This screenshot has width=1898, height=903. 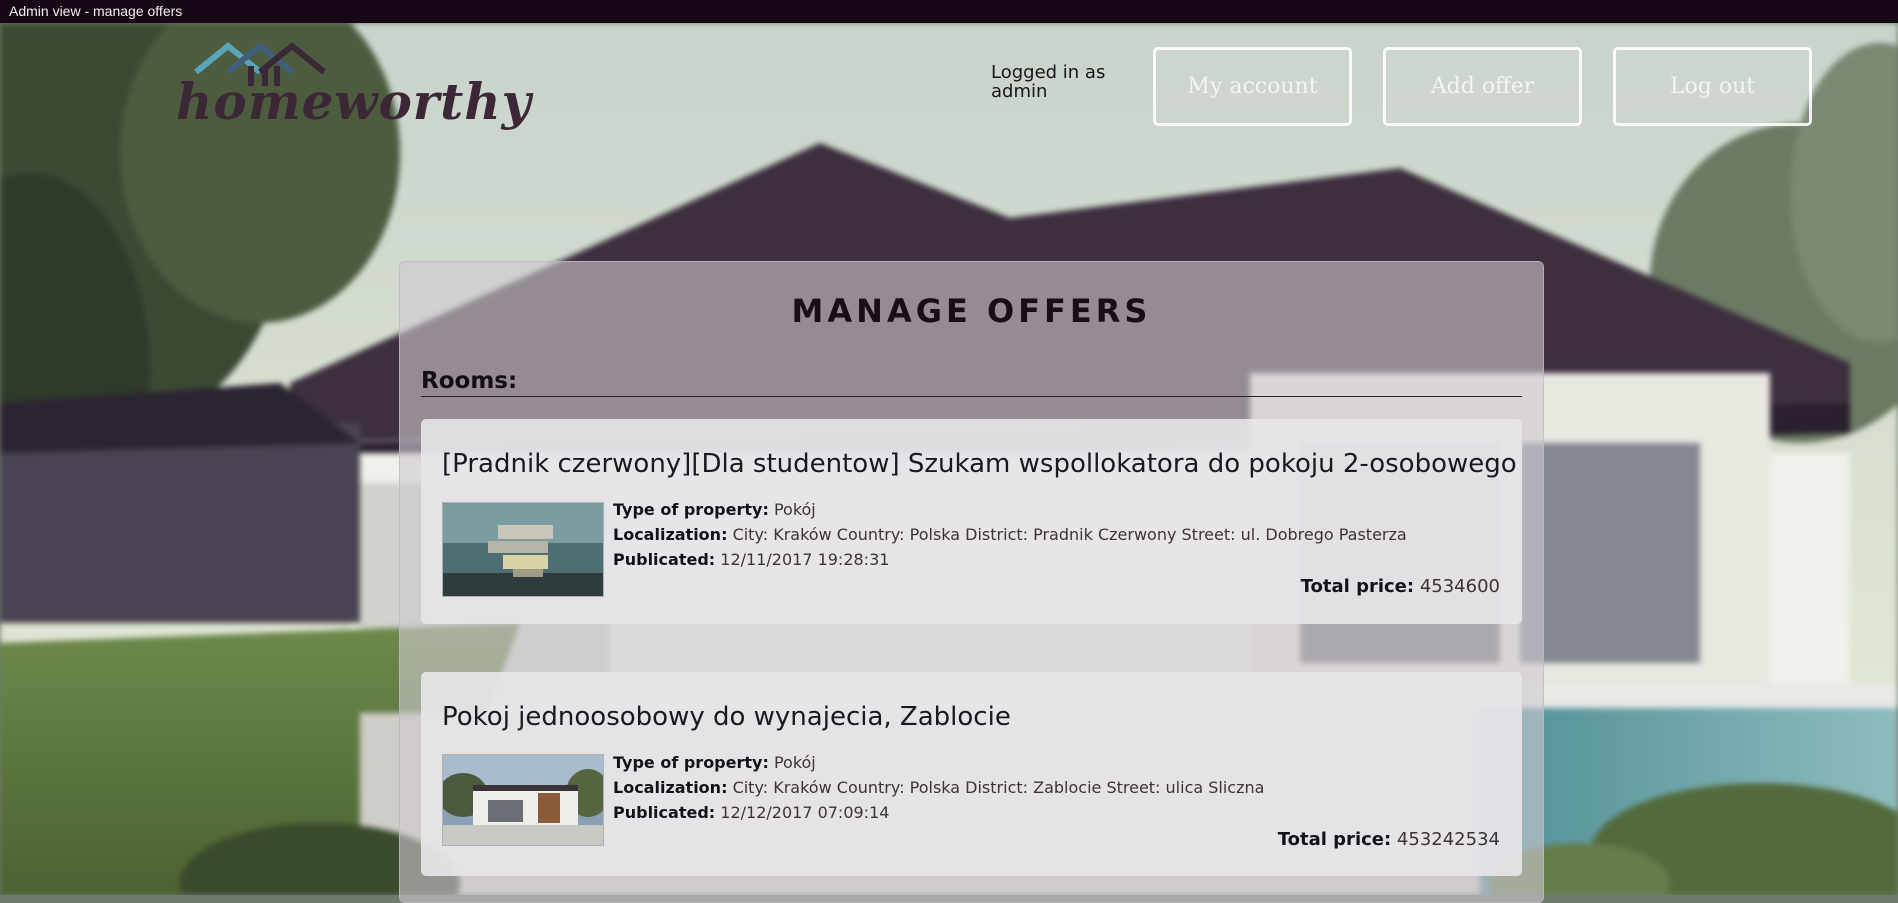 What do you see at coordinates (971, 382) in the screenshot?
I see `section-heading-rooms: Rooms:` at bounding box center [971, 382].